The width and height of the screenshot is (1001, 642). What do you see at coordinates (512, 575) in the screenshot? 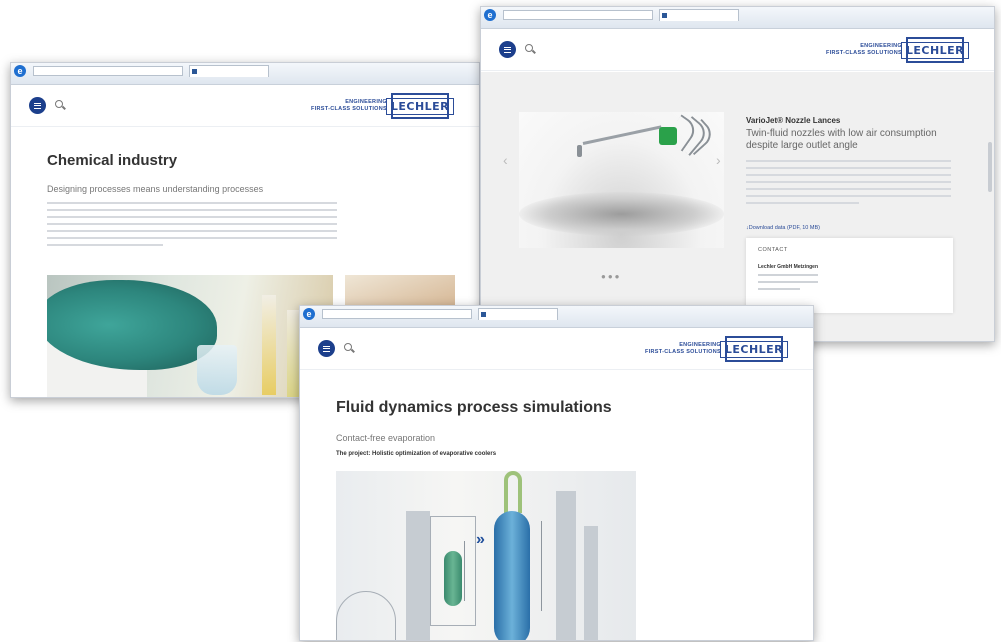
I see `large-evaporator-model` at bounding box center [512, 575].